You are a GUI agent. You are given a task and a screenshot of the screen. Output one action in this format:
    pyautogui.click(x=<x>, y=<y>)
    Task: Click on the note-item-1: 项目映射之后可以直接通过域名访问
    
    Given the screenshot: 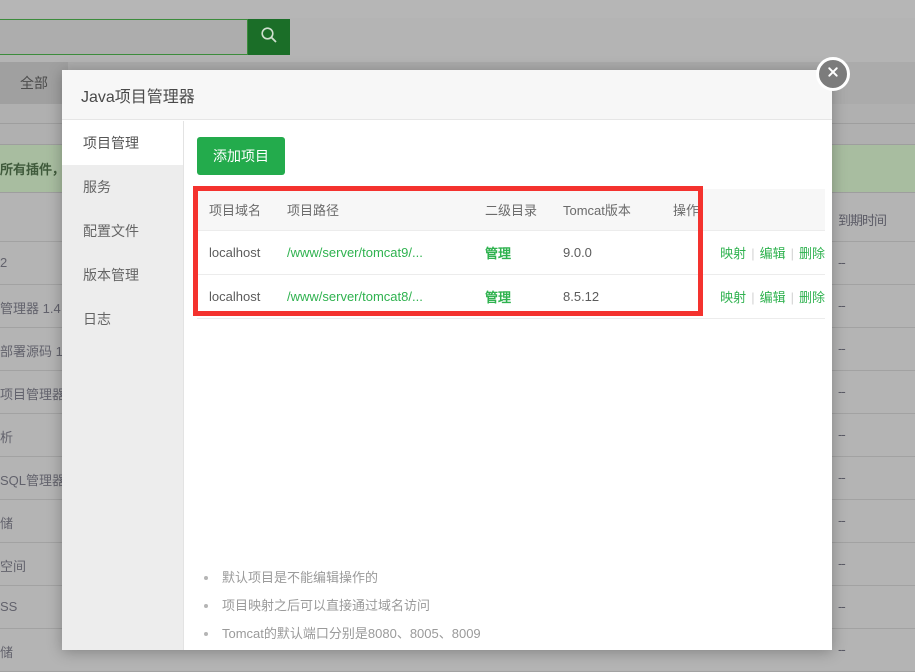 What is the action you would take?
    pyautogui.click(x=460, y=606)
    